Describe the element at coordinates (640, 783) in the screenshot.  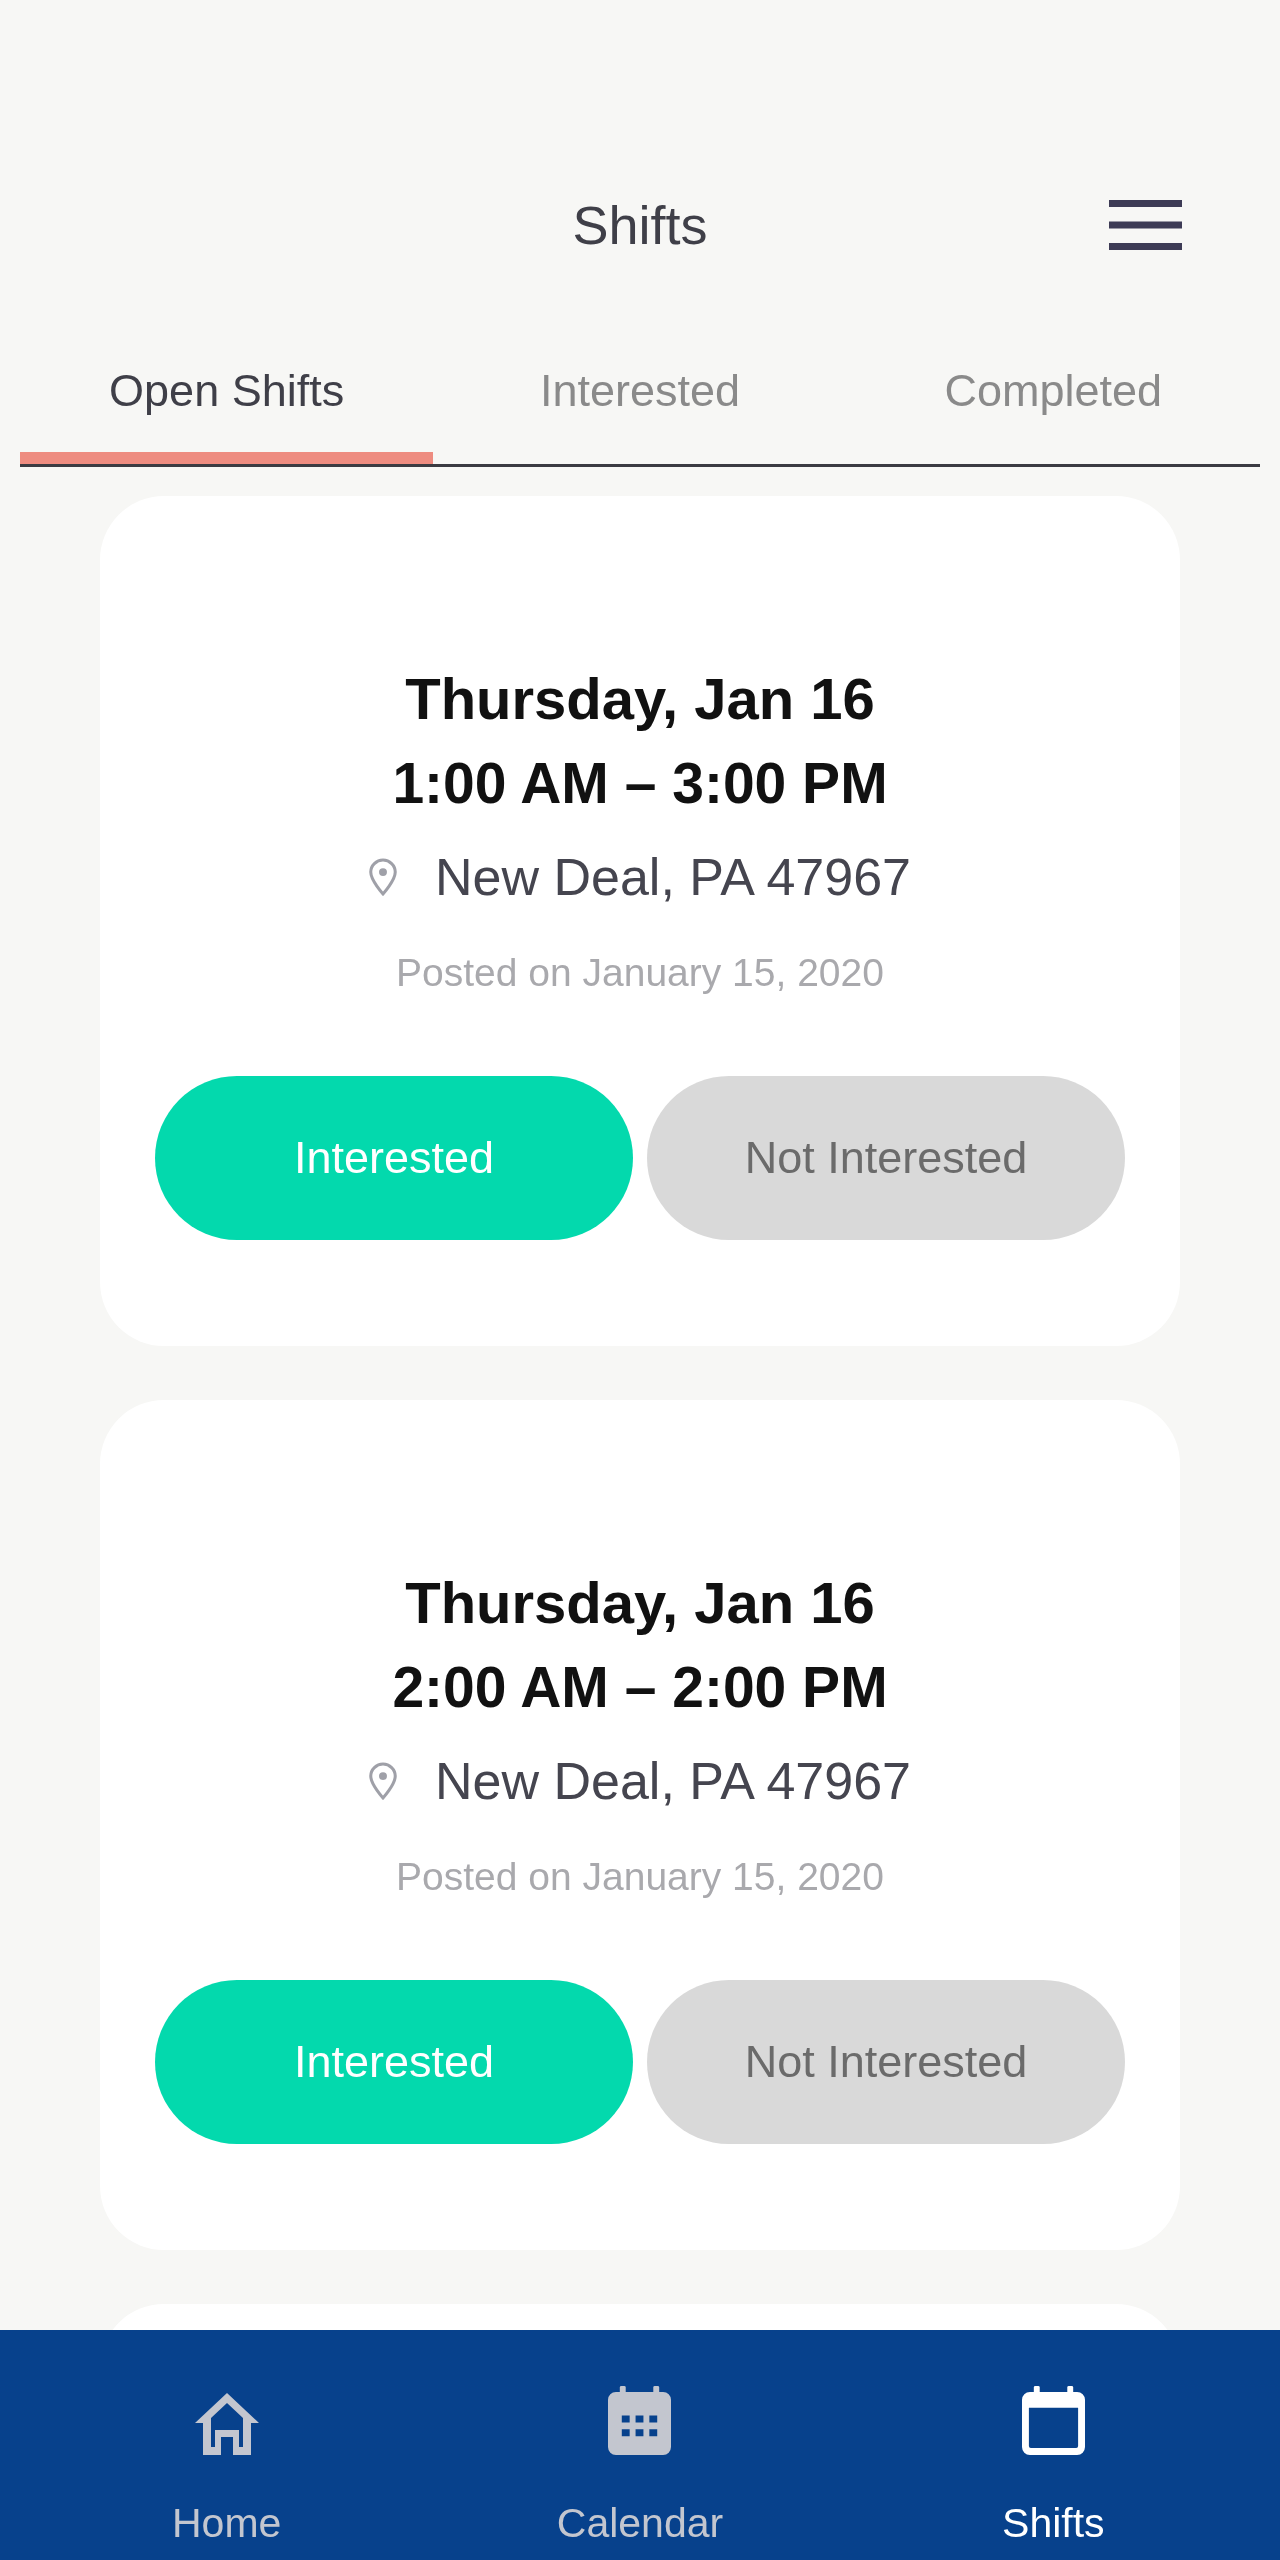
I see `shift-time: 1:00 AM – 3:00 PM` at that location.